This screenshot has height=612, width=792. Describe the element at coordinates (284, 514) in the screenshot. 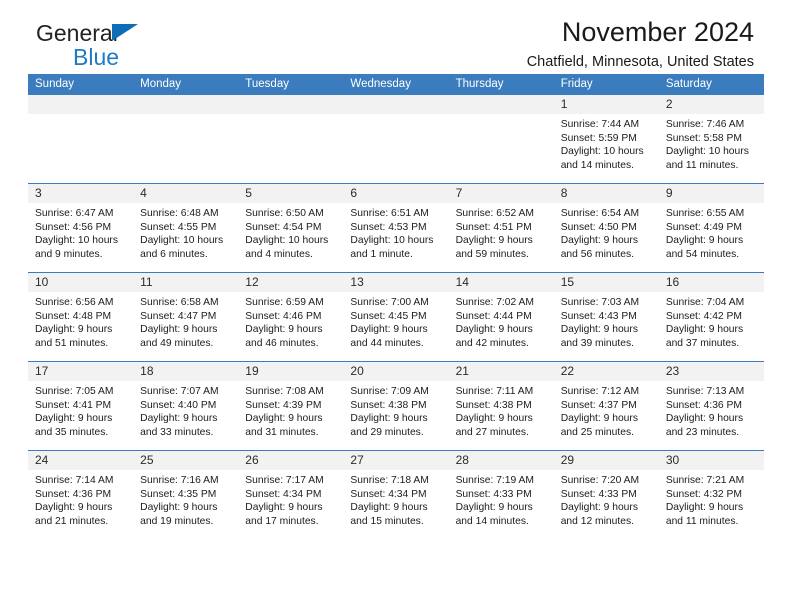

I see `daylight-duration: Daylight: 9 hours and 17 minutes.` at that location.